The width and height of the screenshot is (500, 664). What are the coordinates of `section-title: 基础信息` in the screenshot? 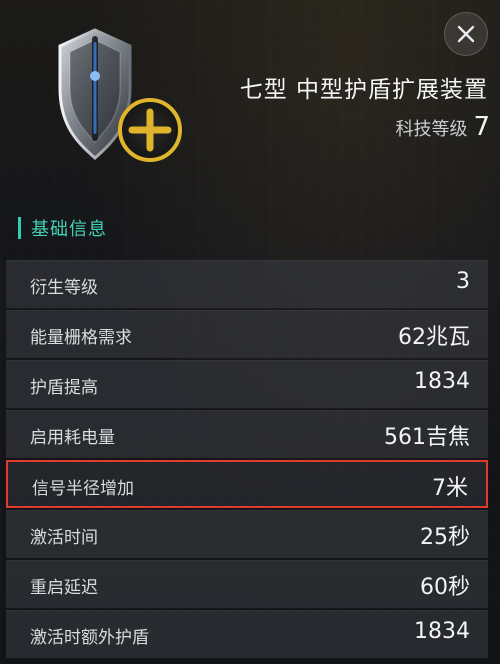 It's located at (69, 229).